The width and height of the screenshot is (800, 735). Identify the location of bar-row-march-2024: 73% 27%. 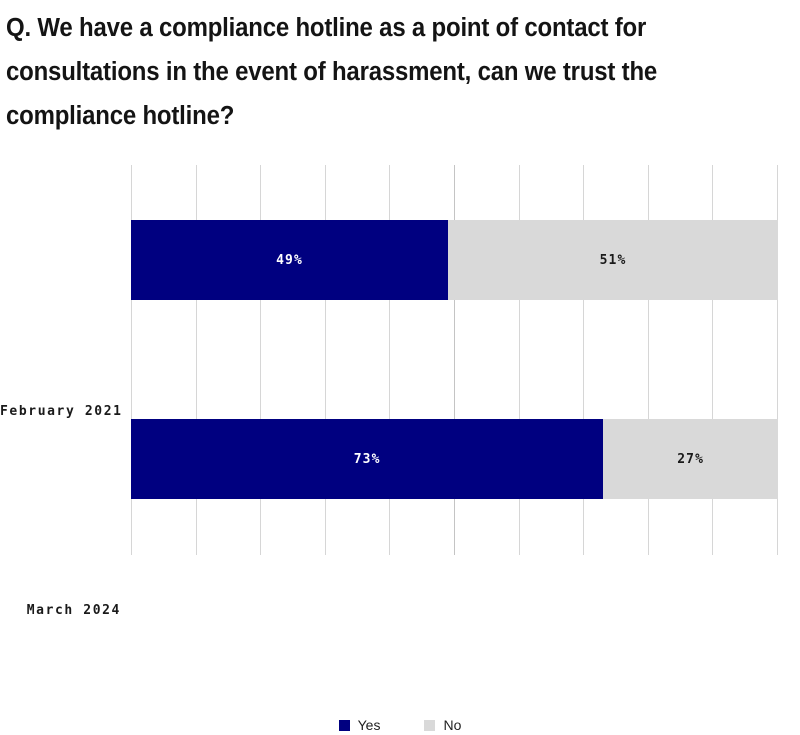
(454, 459).